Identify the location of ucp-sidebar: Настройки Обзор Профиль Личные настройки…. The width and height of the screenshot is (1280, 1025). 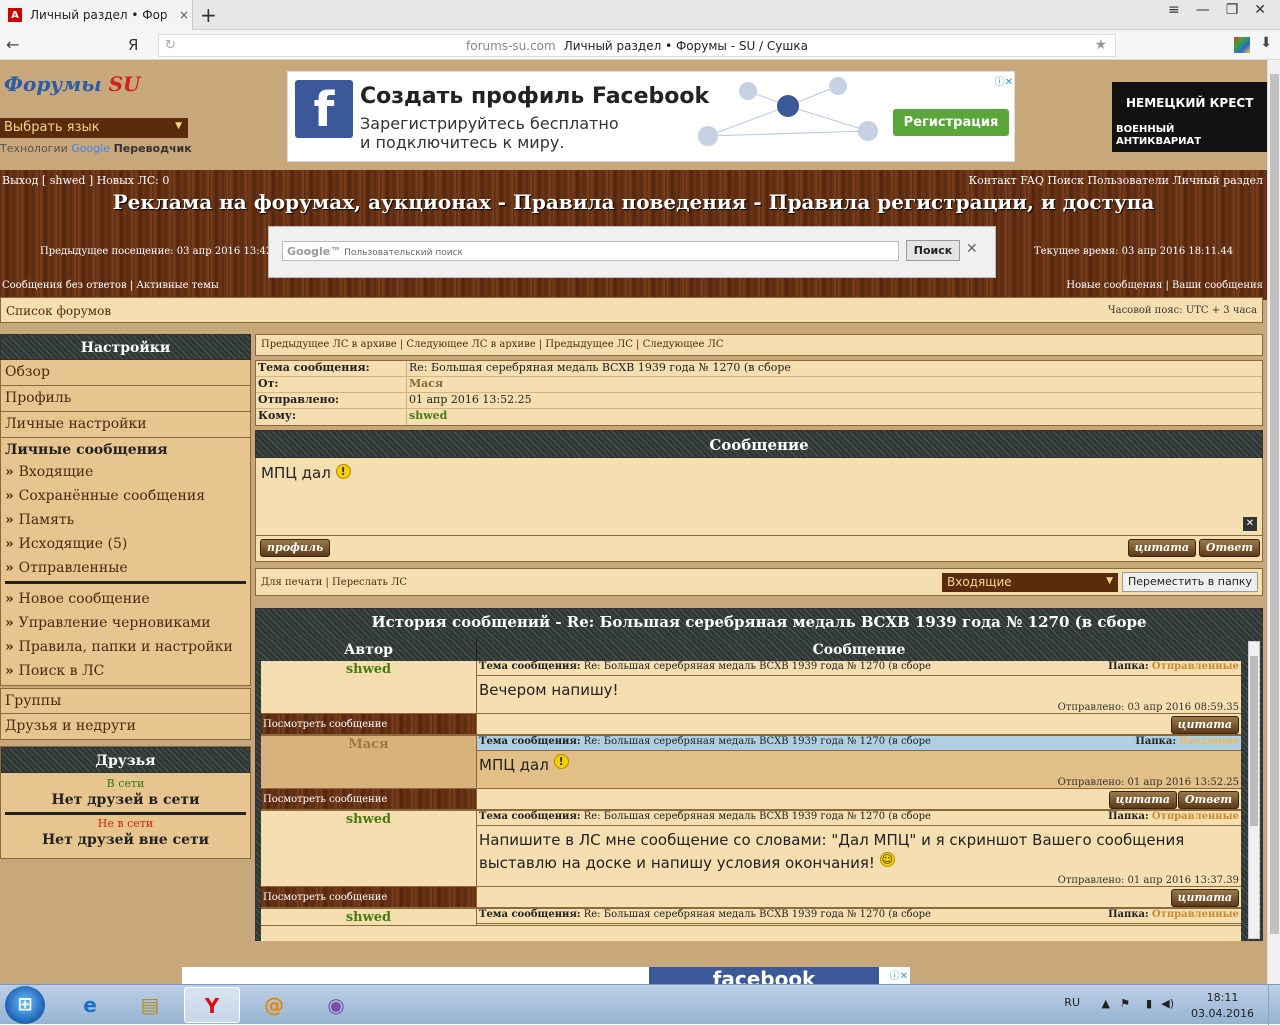
(125, 596).